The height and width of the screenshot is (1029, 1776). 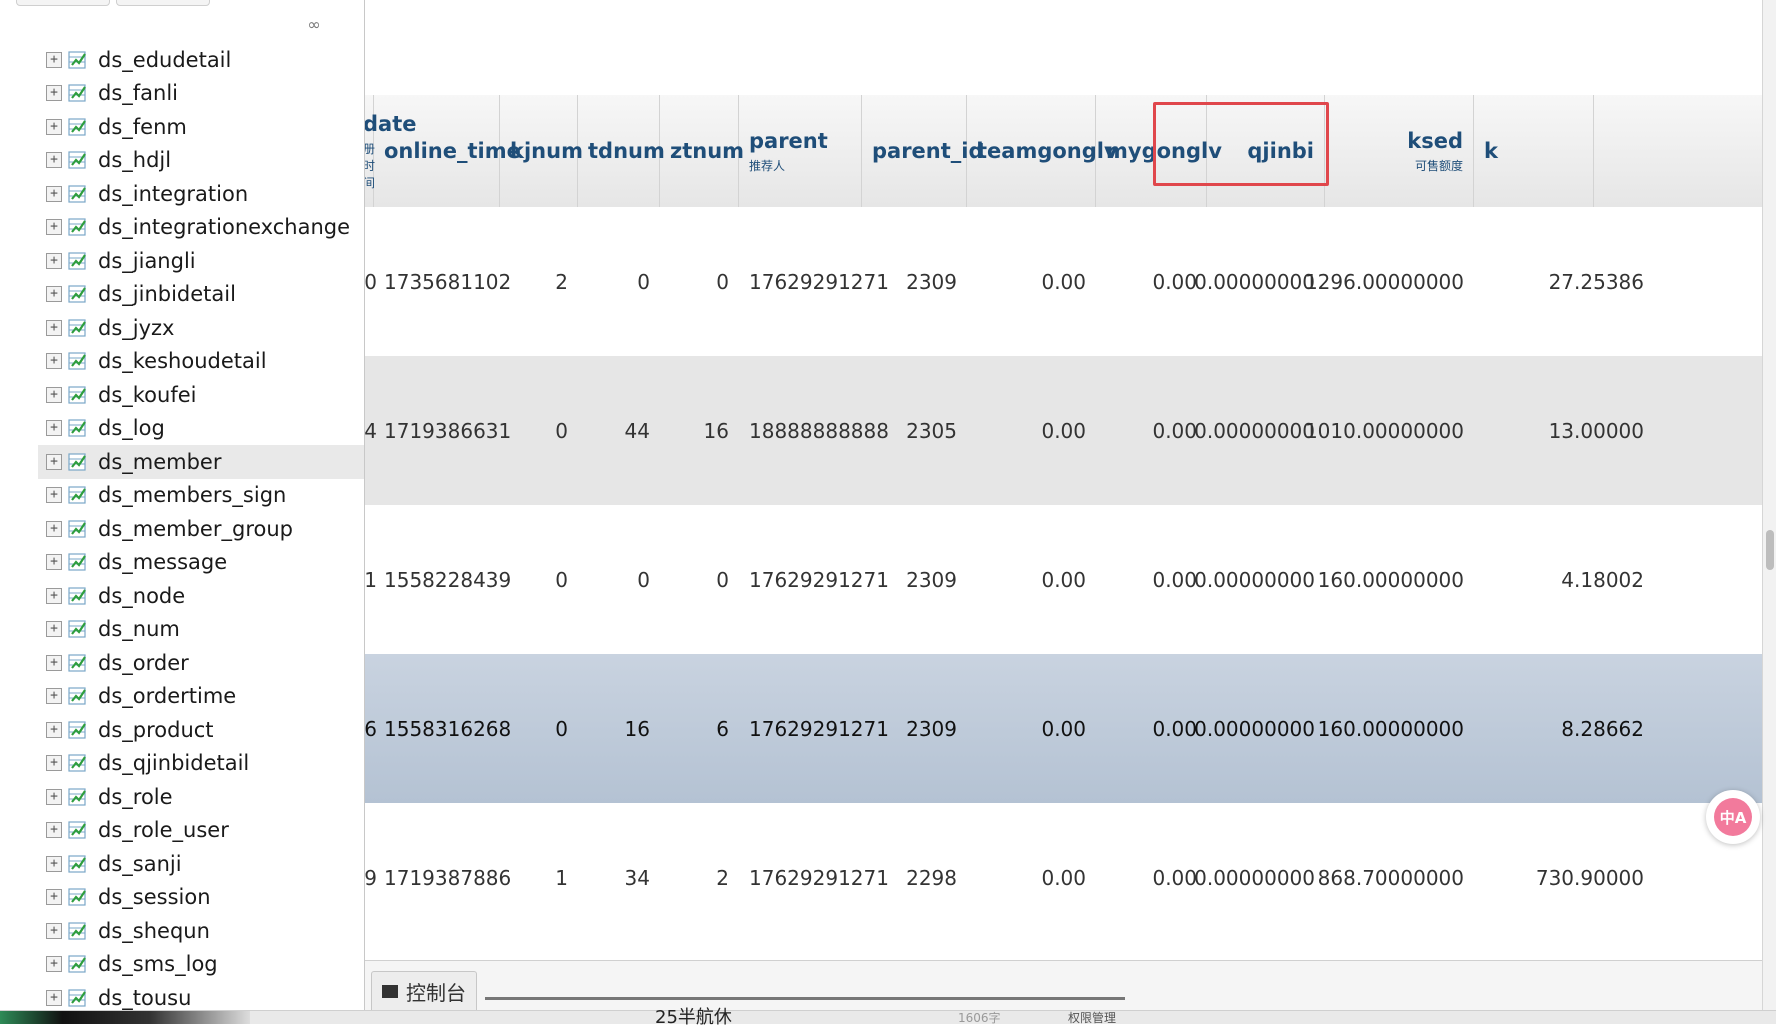 What do you see at coordinates (1399, 151) in the screenshot?
I see `column-header-ksed: ksed 可售额度` at bounding box center [1399, 151].